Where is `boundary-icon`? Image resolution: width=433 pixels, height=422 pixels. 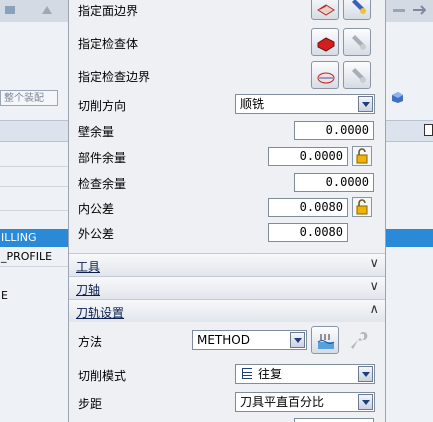
boundary-icon is located at coordinates (326, 10).